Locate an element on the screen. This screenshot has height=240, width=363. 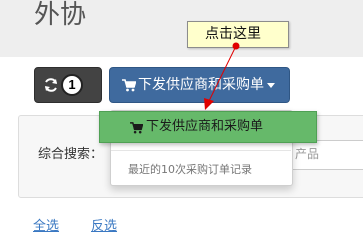
menu-item-issue-supplier-po: 下发供应商和采购单 is located at coordinates (208, 127).